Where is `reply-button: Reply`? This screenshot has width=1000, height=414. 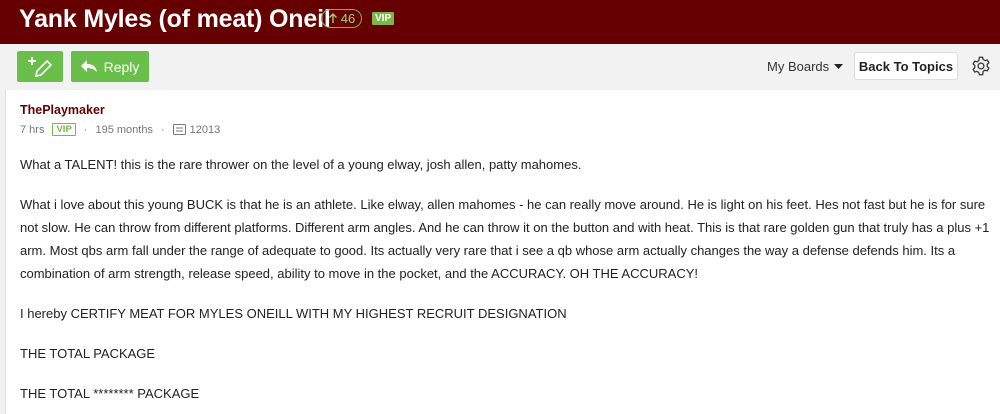
reply-button: Reply is located at coordinates (110, 66).